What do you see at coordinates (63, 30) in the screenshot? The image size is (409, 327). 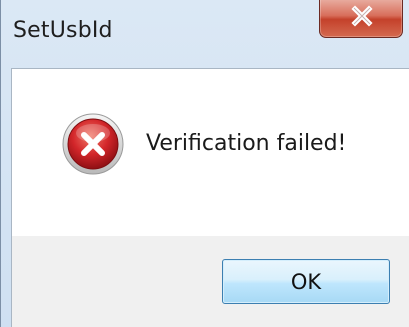 I see `window-title: SetUsbId` at bounding box center [63, 30].